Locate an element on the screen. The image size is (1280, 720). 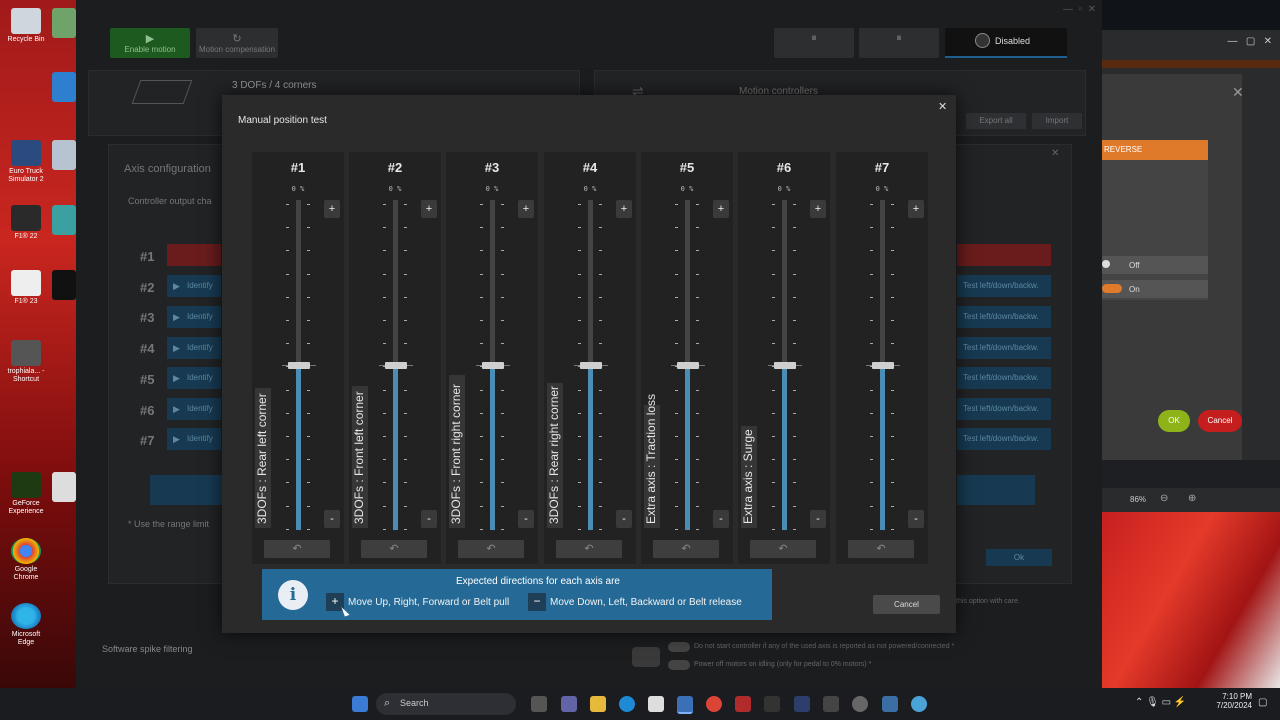
window-controls: — ▢ ✕ is located at coordinates (1250, 41).